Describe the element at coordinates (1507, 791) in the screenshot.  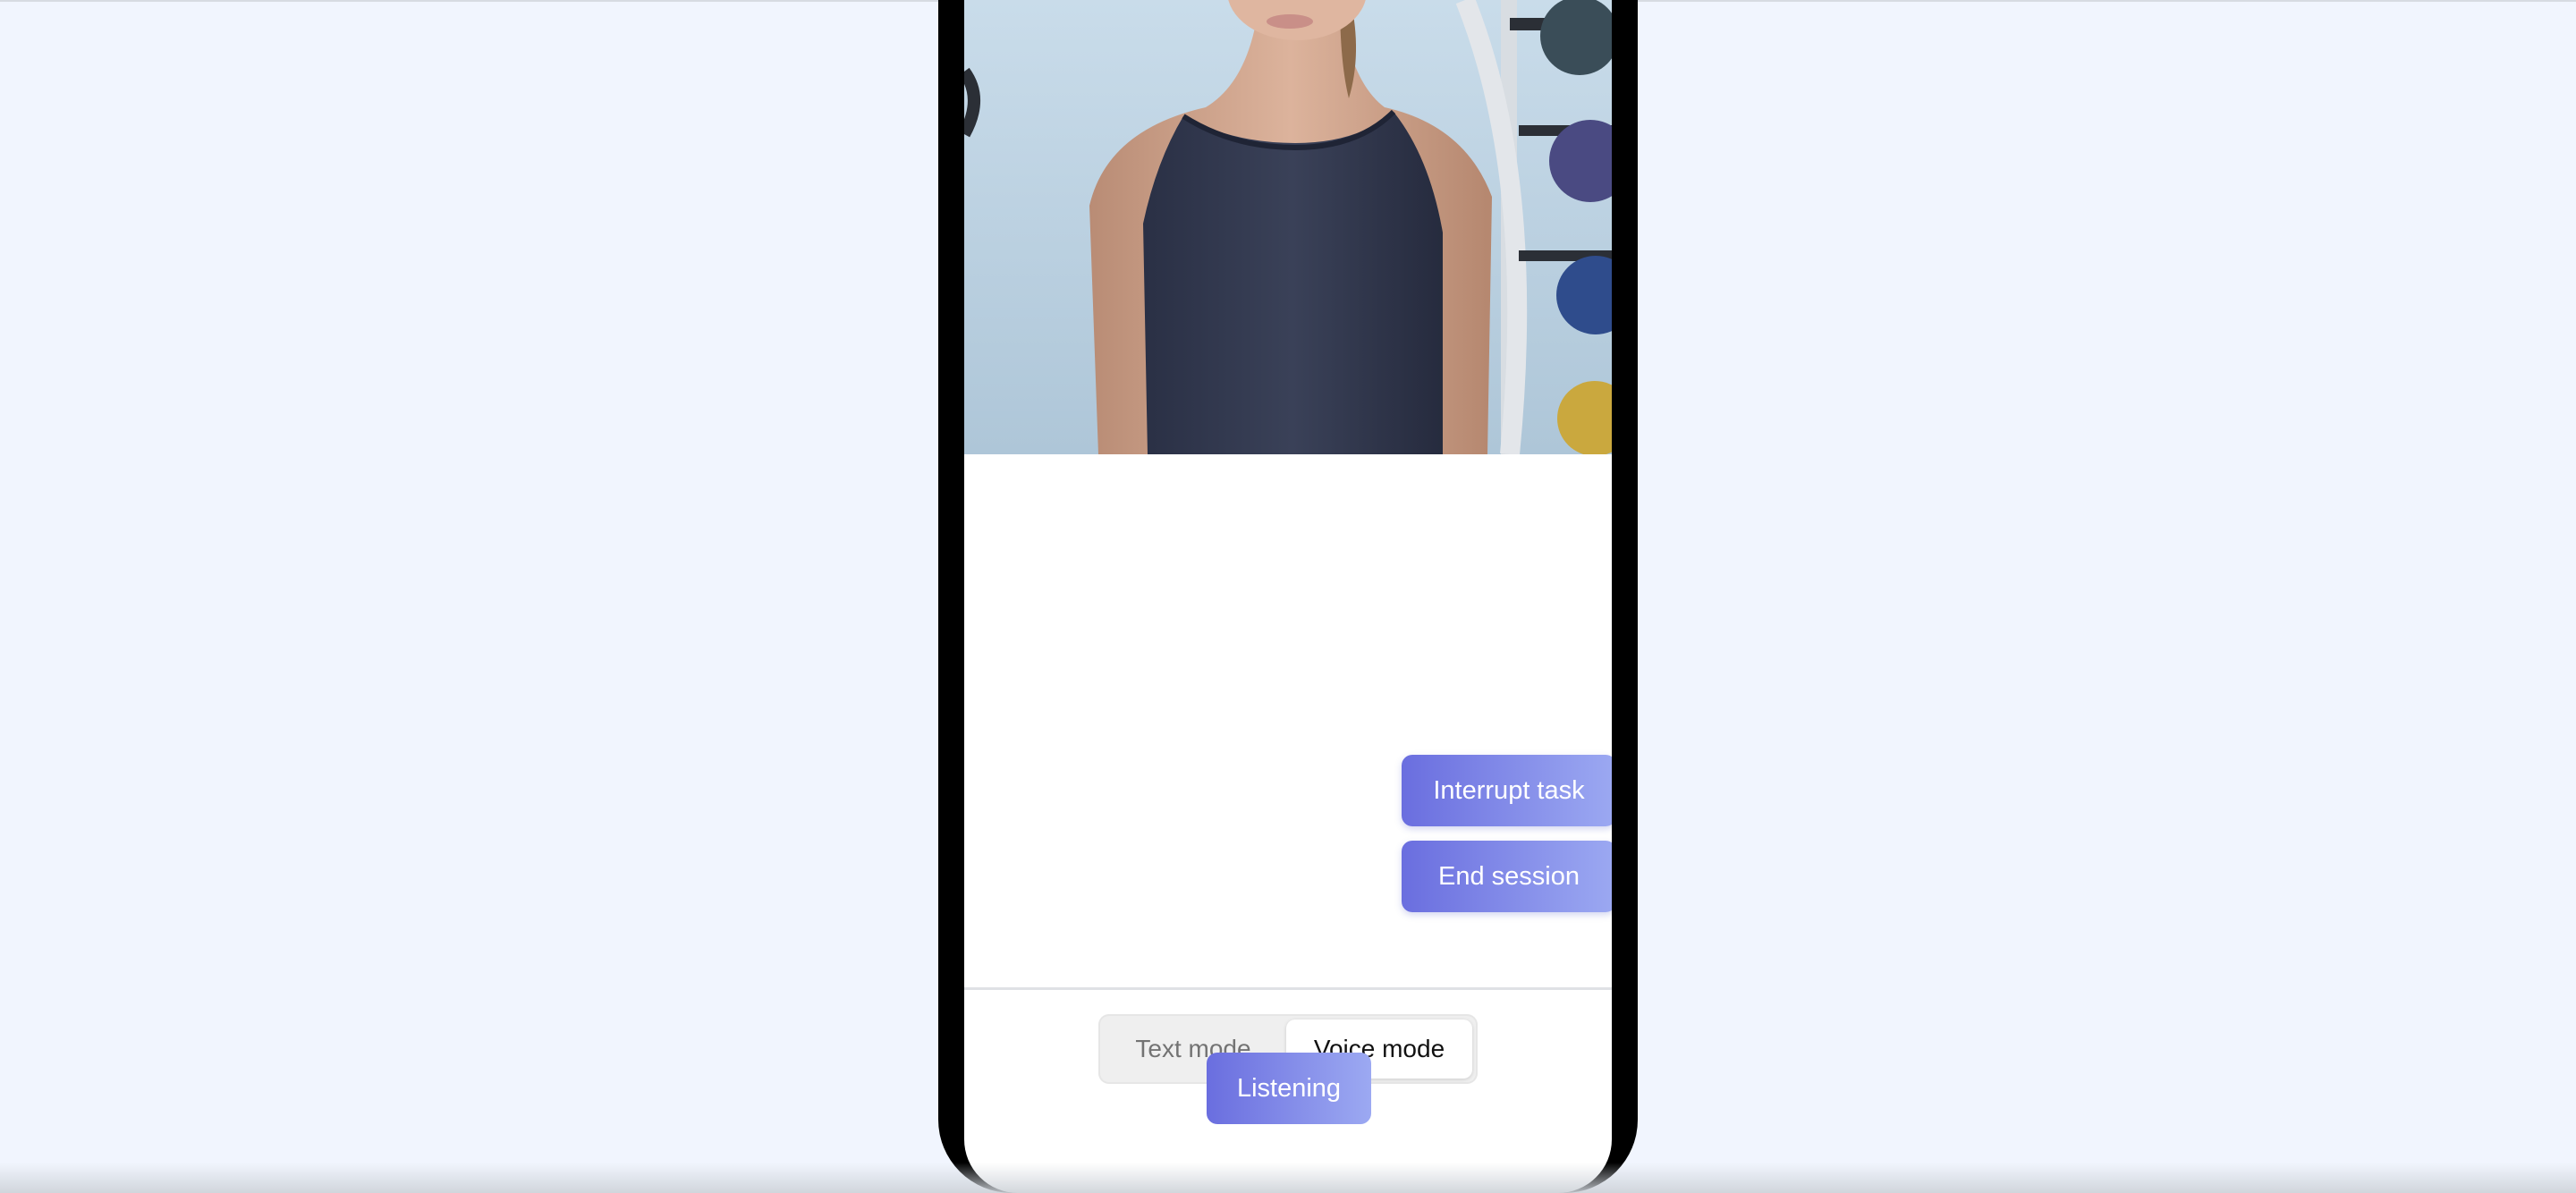
I see `interrupt-task-button: Interrupt task` at that location.